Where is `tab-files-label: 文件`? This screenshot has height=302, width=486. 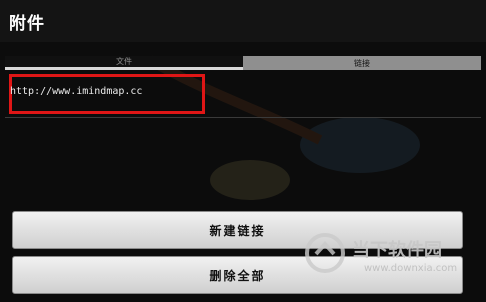
tab-files-label: 文件 is located at coordinates (124, 61).